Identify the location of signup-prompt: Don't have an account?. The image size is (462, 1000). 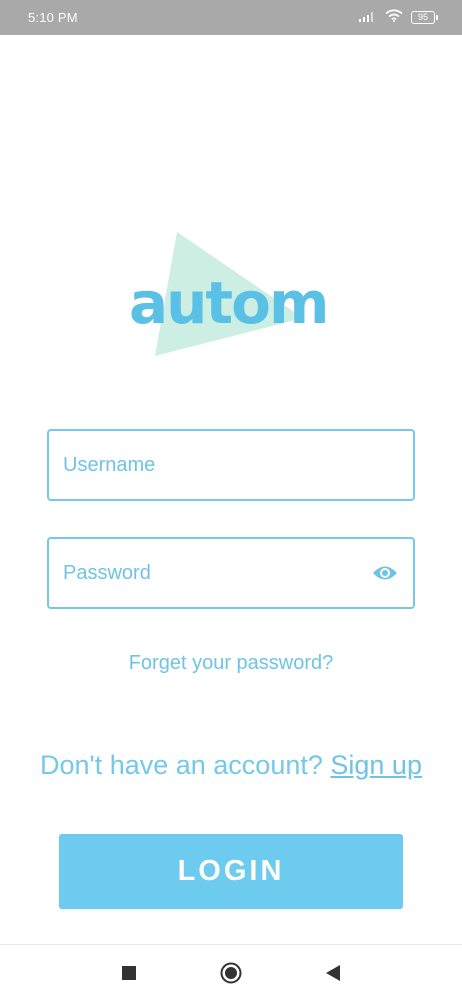
(181, 765).